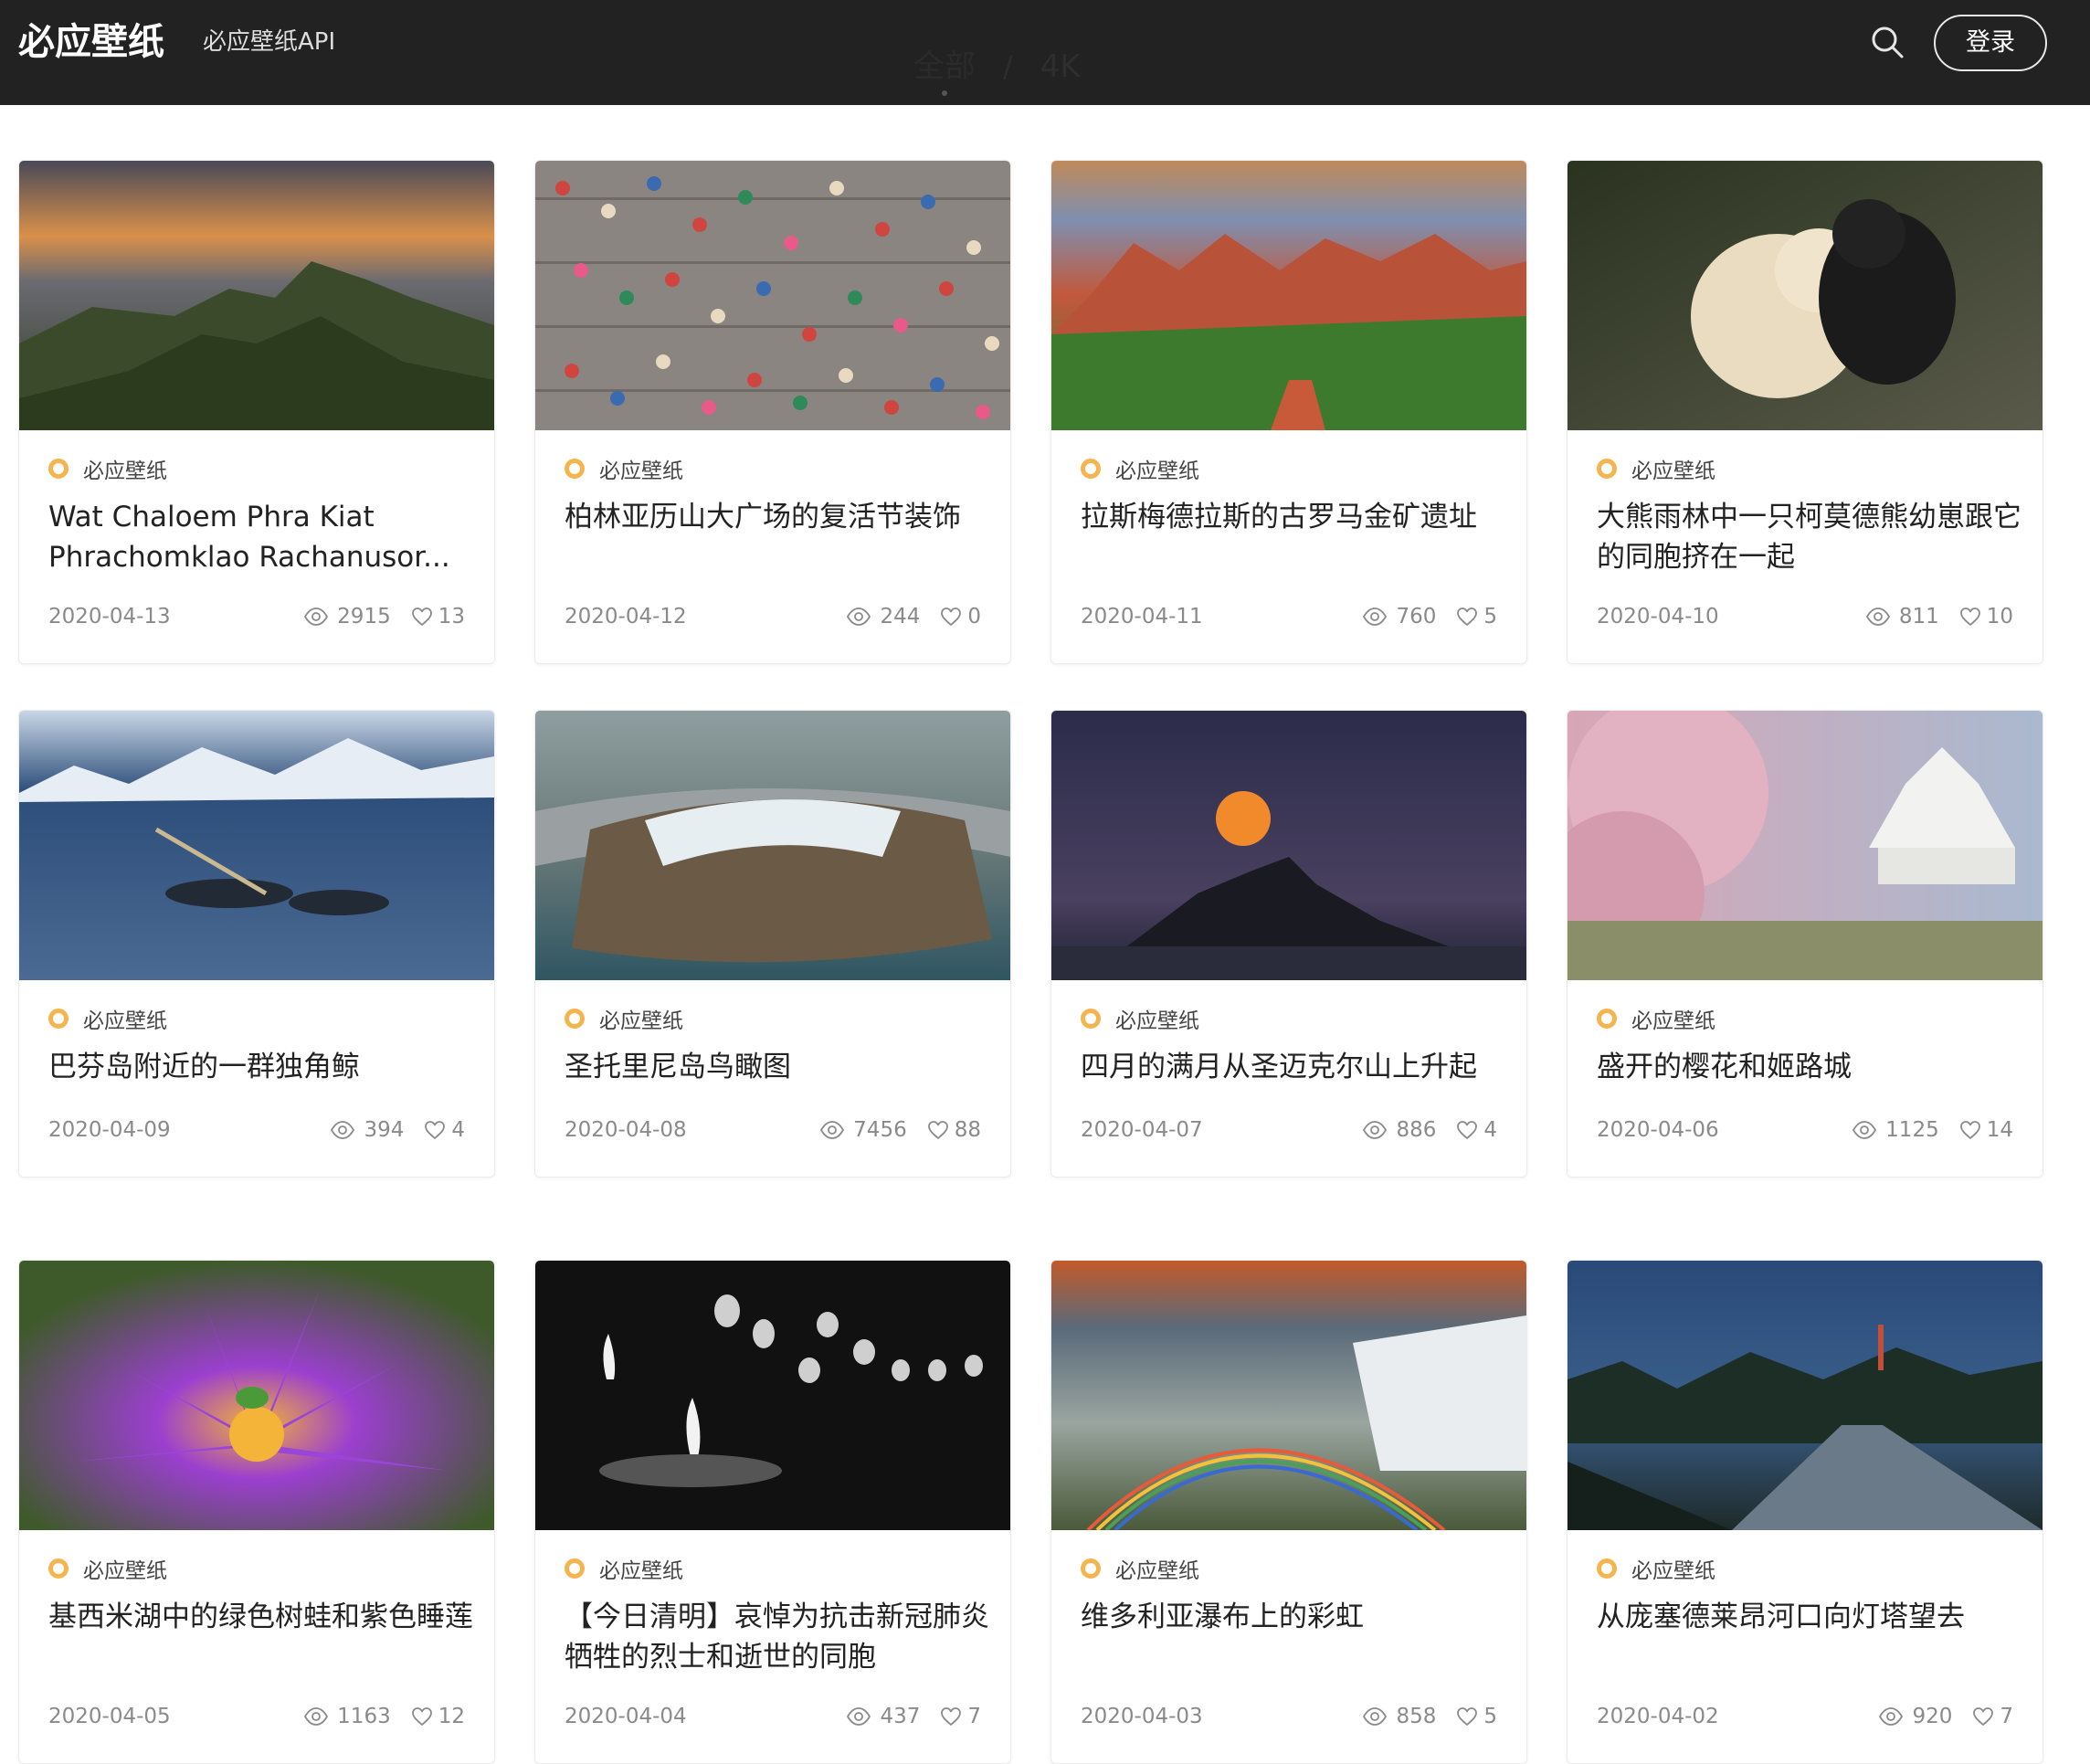 The width and height of the screenshot is (2090, 1764). I want to click on card-meta: 2020-04-06 1125 14, so click(1805, 1130).